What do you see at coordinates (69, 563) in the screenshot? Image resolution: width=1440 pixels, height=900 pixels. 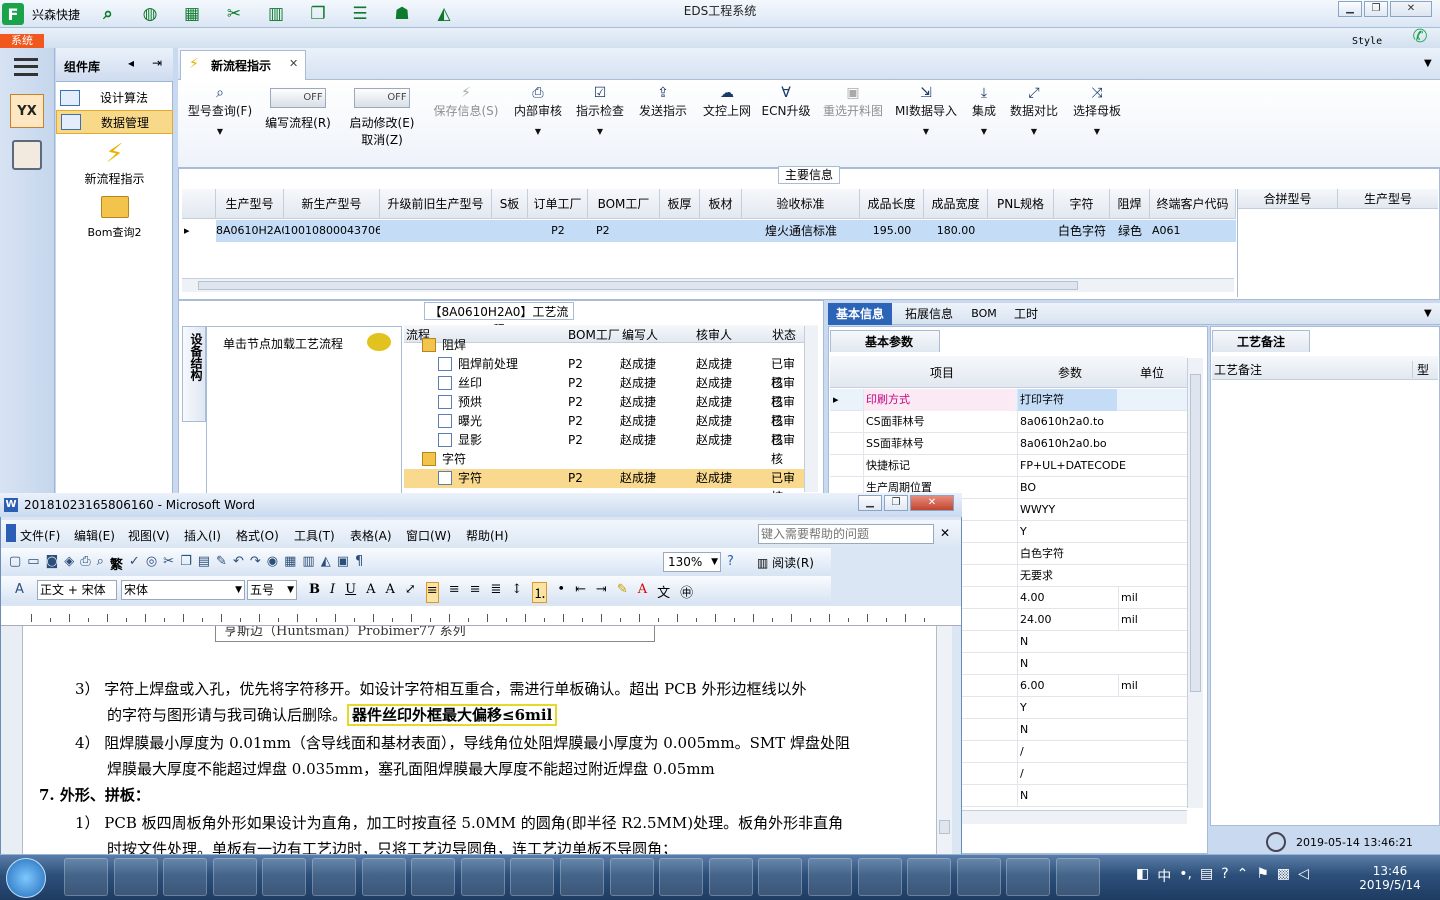 I see `permission-icon: ◈` at bounding box center [69, 563].